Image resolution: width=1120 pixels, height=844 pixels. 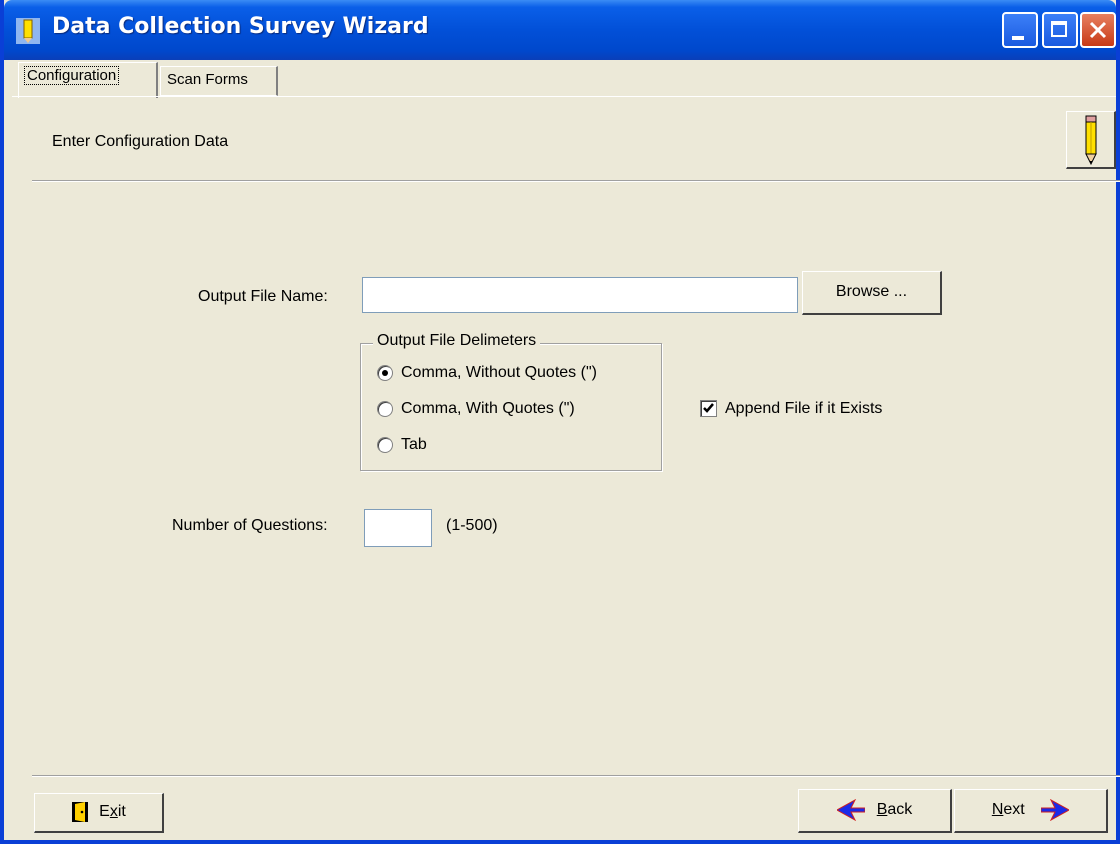 What do you see at coordinates (1020, 30) in the screenshot?
I see `minimize-button` at bounding box center [1020, 30].